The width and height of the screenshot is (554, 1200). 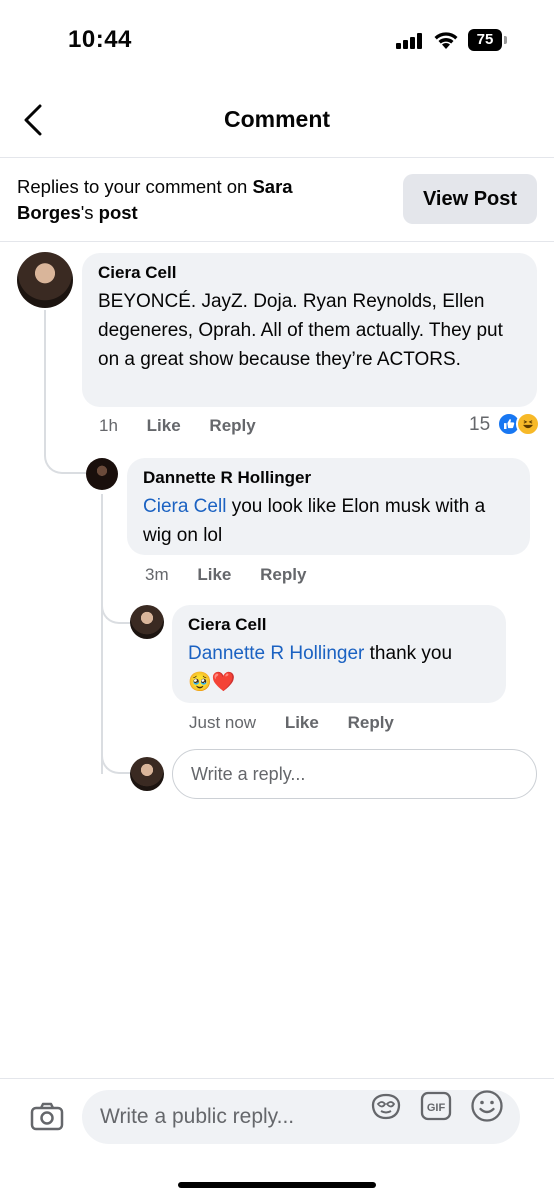 I want to click on mention-link: Ciera Cell, so click(x=184, y=506).